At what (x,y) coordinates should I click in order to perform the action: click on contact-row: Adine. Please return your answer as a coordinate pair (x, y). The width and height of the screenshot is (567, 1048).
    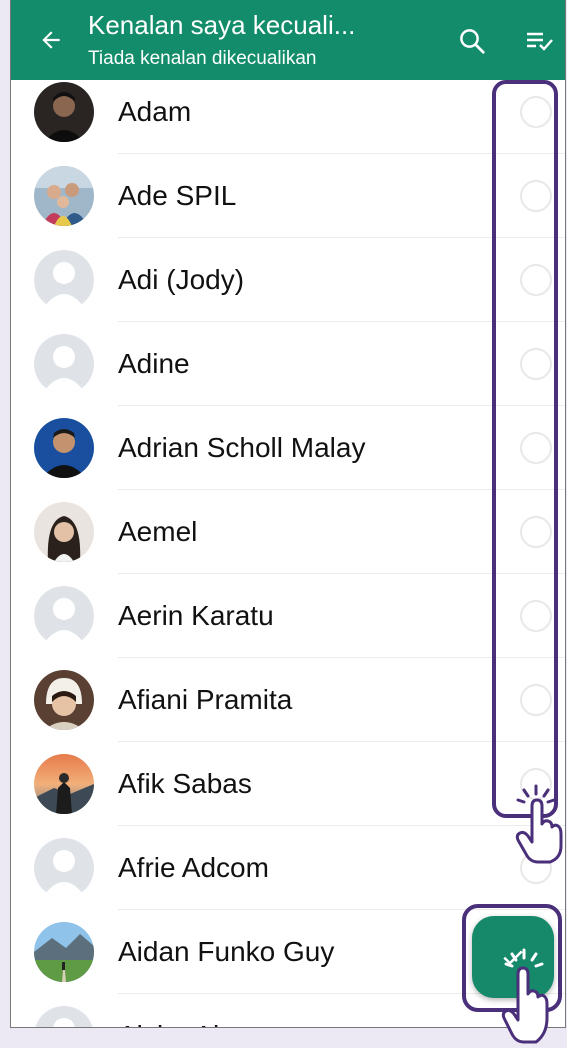
    Looking at the image, I should click on (288, 364).